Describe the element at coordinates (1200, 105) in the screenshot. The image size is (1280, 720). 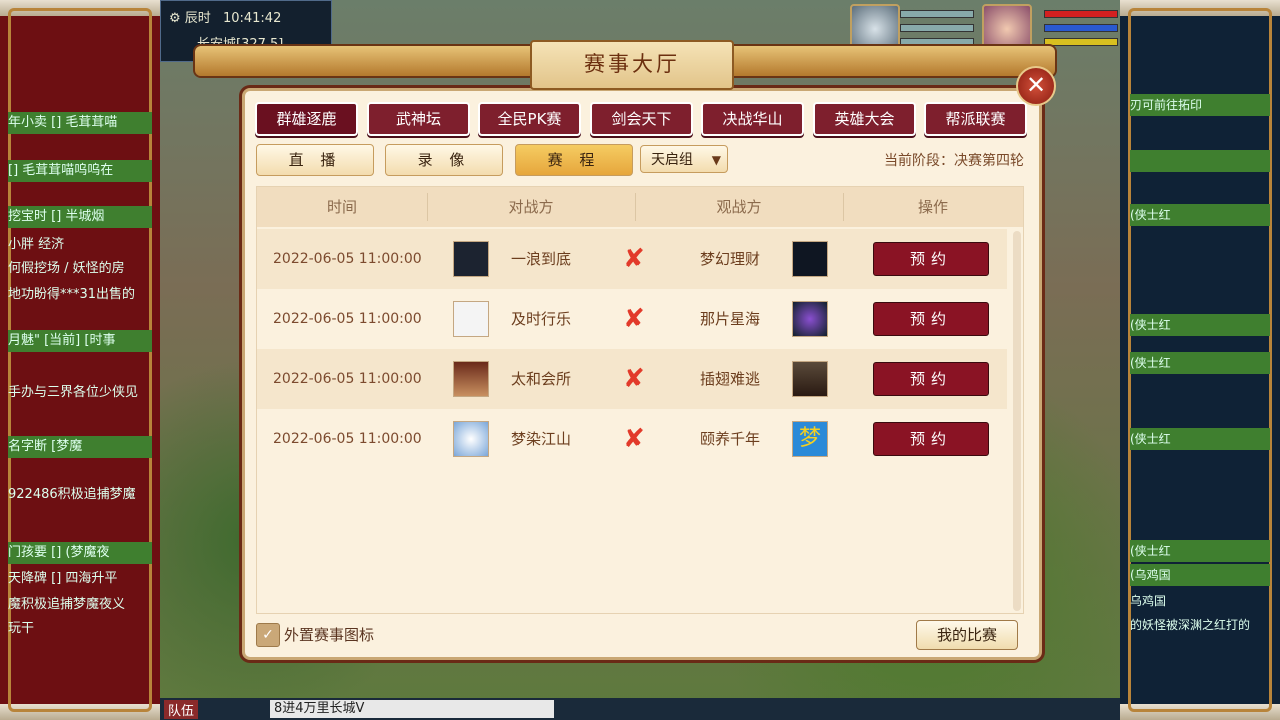
I see `chat-line: 刃可前往拓印` at that location.